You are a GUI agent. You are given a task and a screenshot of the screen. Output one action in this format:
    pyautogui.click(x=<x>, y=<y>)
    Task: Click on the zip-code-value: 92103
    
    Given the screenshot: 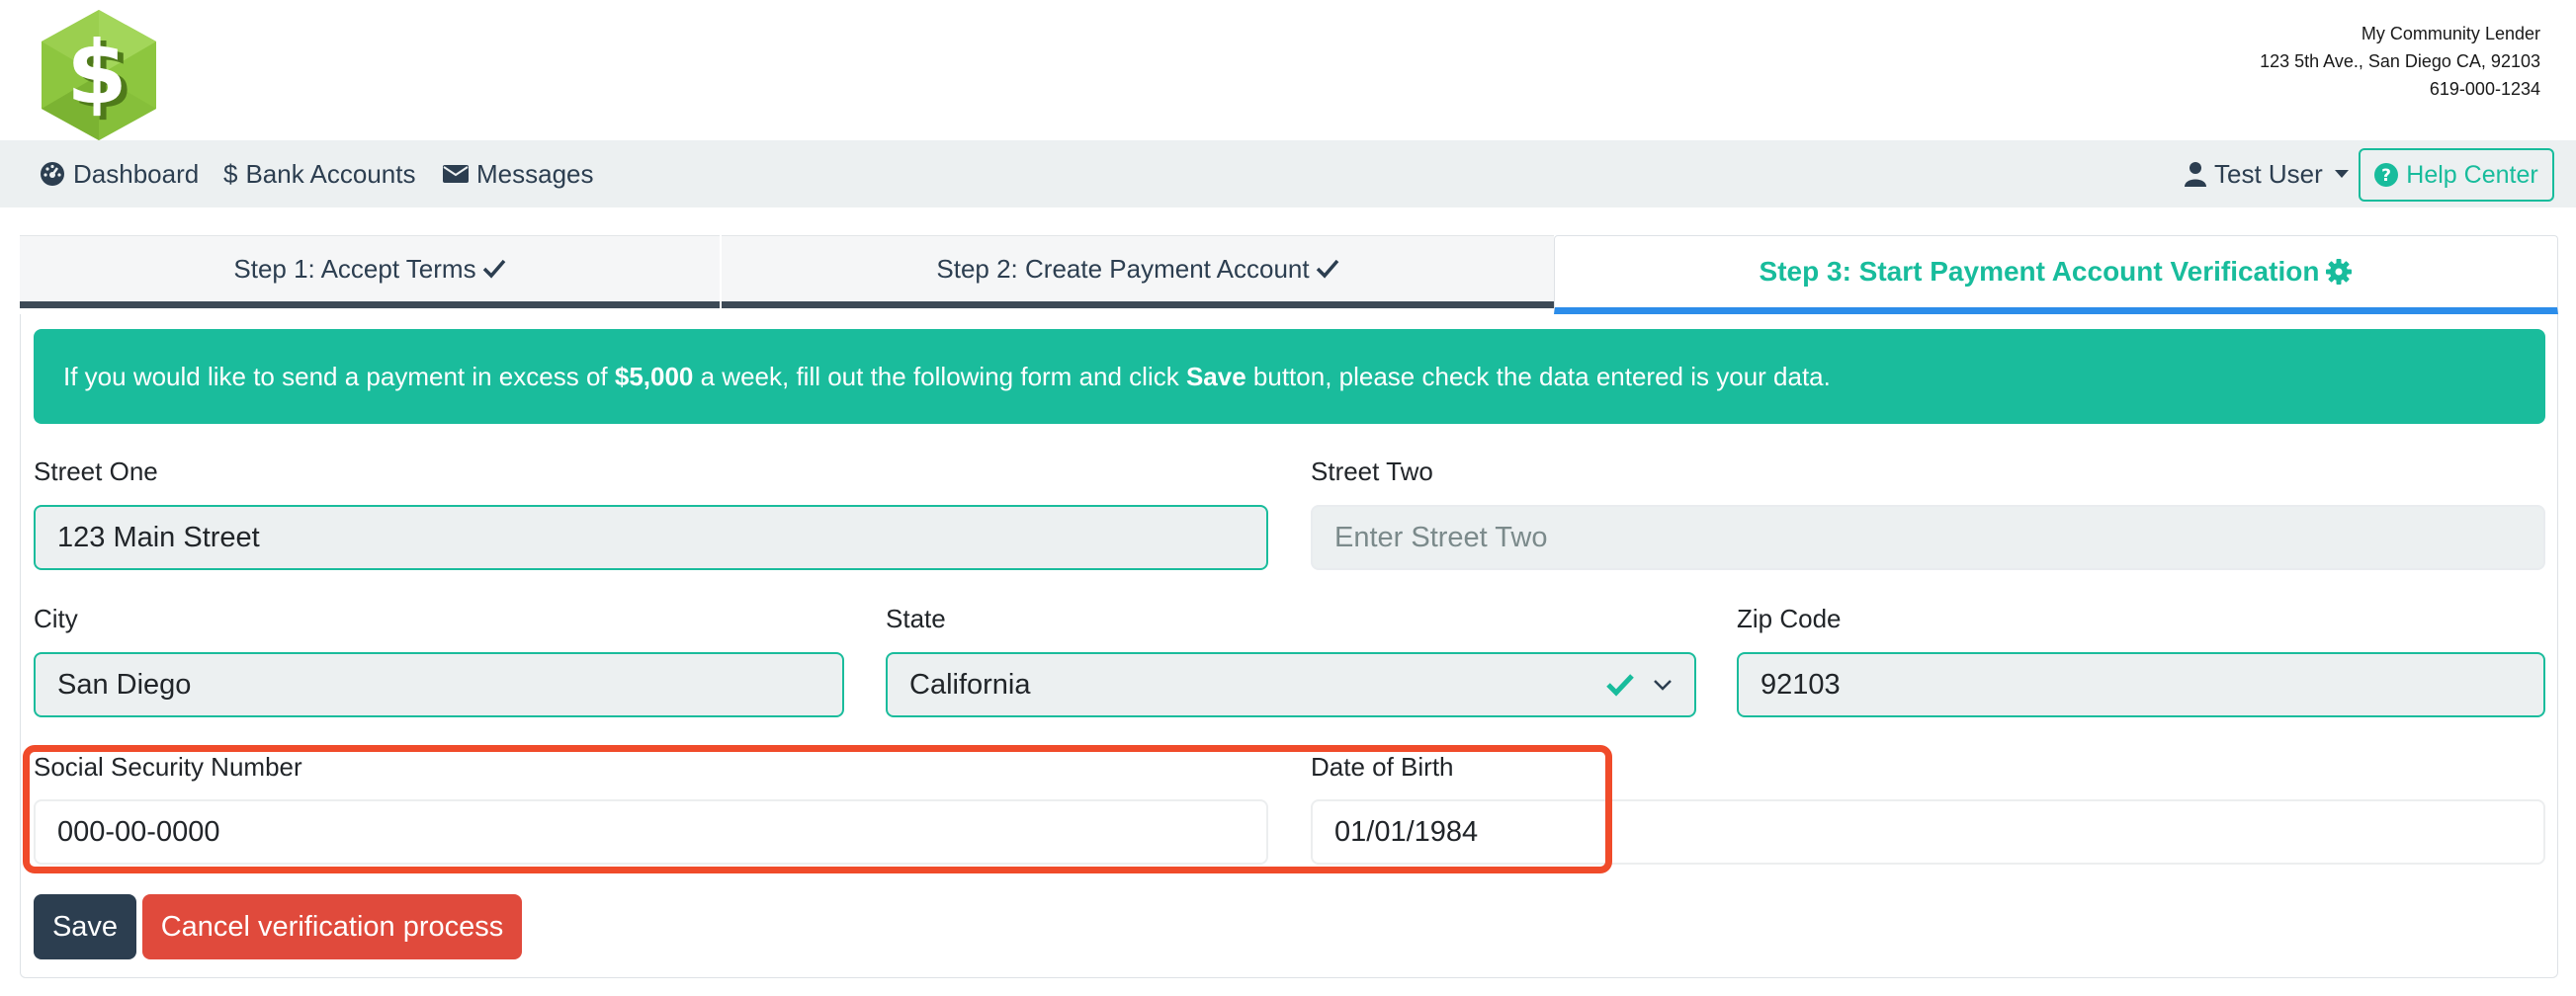 What is the action you would take?
    pyautogui.click(x=1800, y=684)
    